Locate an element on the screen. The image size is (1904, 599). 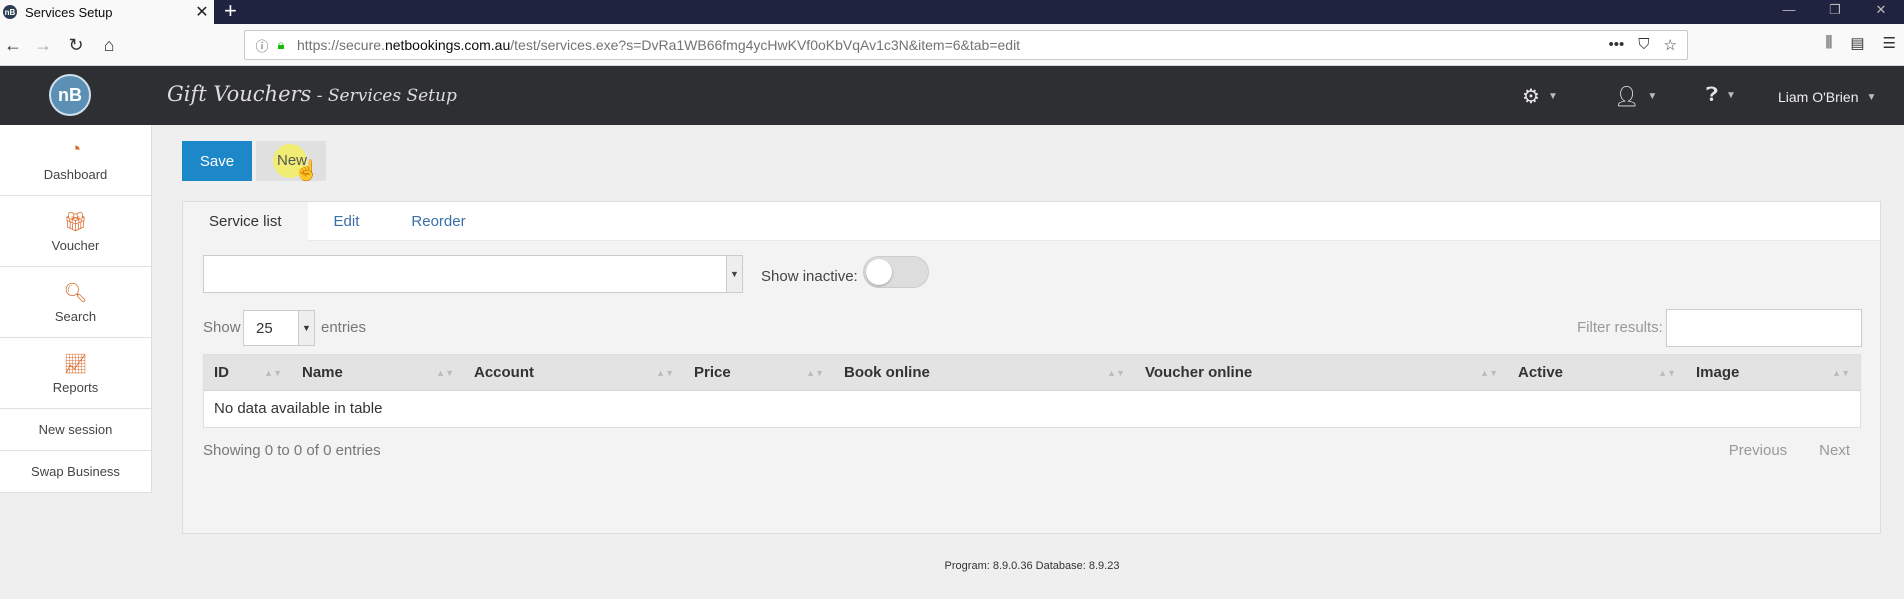
browser-tab-bar: nB Services Setup ✕ + — ❐ ✕ is located at coordinates (952, 12).